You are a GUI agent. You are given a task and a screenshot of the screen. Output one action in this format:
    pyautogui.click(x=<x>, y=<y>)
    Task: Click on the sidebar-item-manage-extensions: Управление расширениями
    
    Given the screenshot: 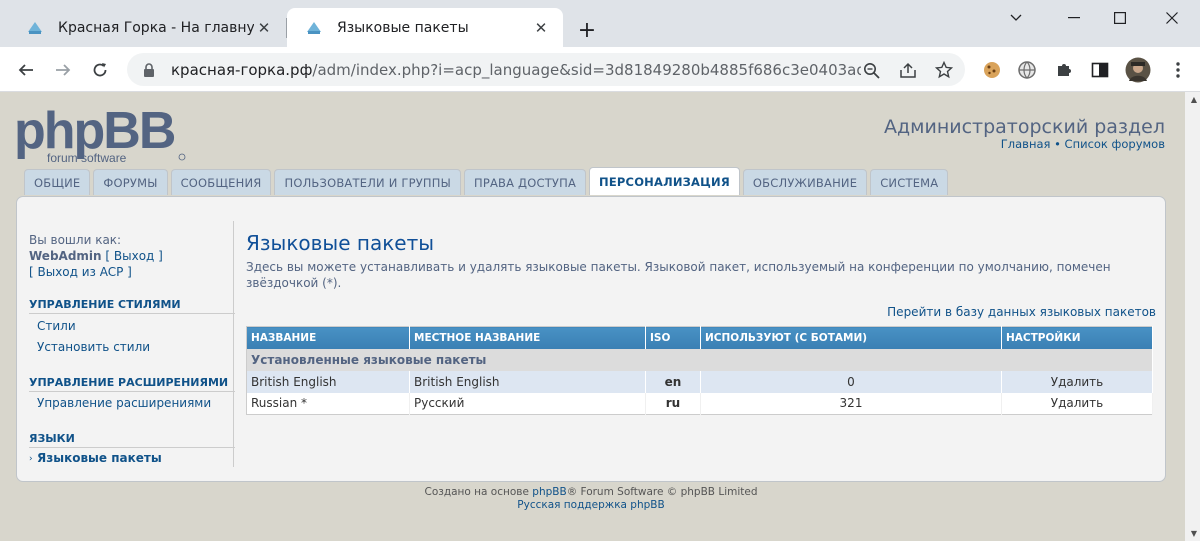 What is the action you would take?
    pyautogui.click(x=124, y=403)
    